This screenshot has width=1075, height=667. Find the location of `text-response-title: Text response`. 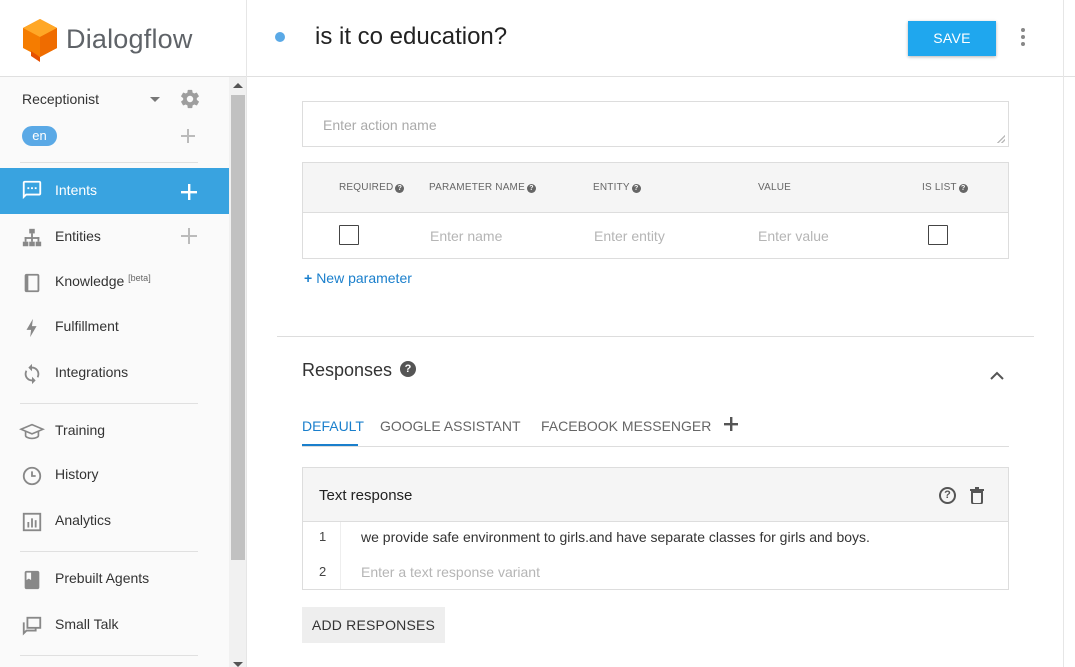

text-response-title: Text response is located at coordinates (366, 495).